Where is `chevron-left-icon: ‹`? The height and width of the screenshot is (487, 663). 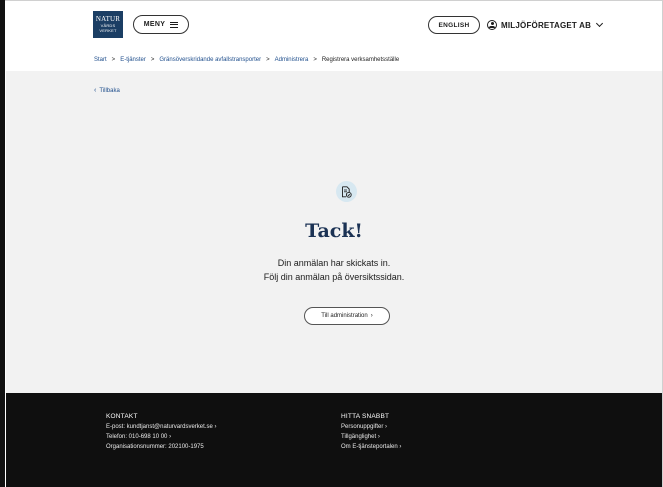 chevron-left-icon: ‹ is located at coordinates (95, 90).